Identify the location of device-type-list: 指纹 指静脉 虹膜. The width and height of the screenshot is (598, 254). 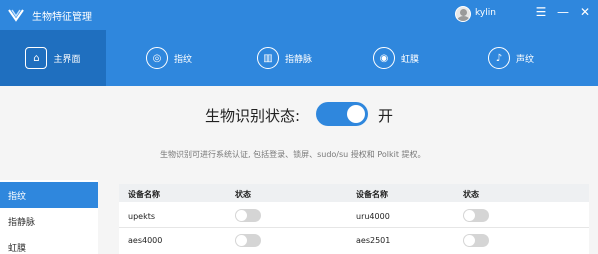
(49, 217).